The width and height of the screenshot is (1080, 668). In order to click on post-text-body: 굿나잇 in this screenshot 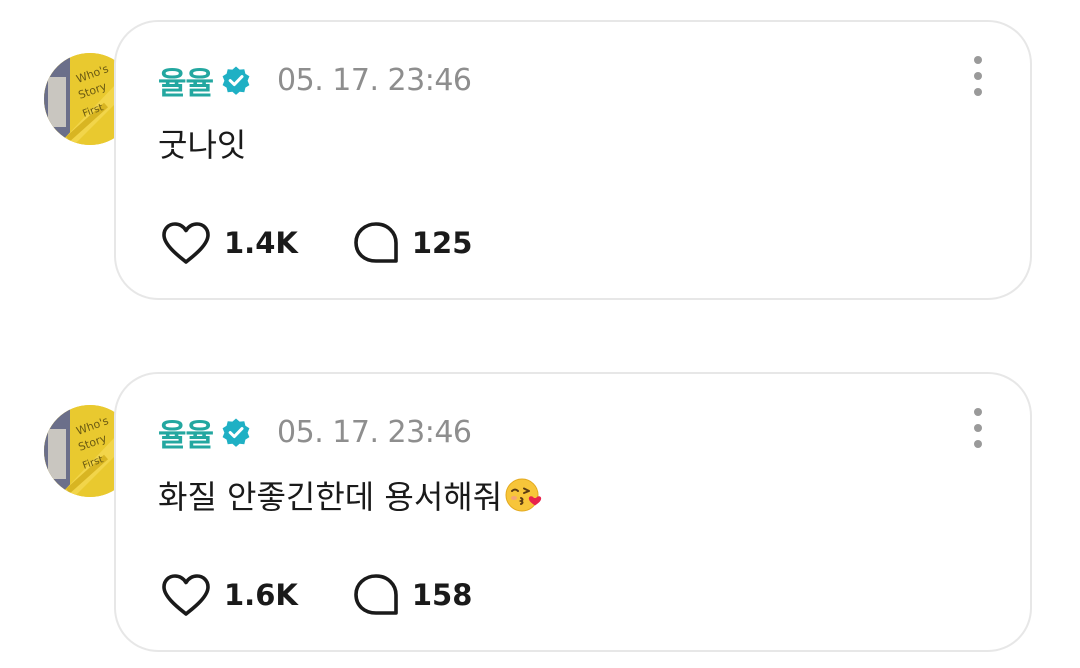, I will do `click(202, 145)`.